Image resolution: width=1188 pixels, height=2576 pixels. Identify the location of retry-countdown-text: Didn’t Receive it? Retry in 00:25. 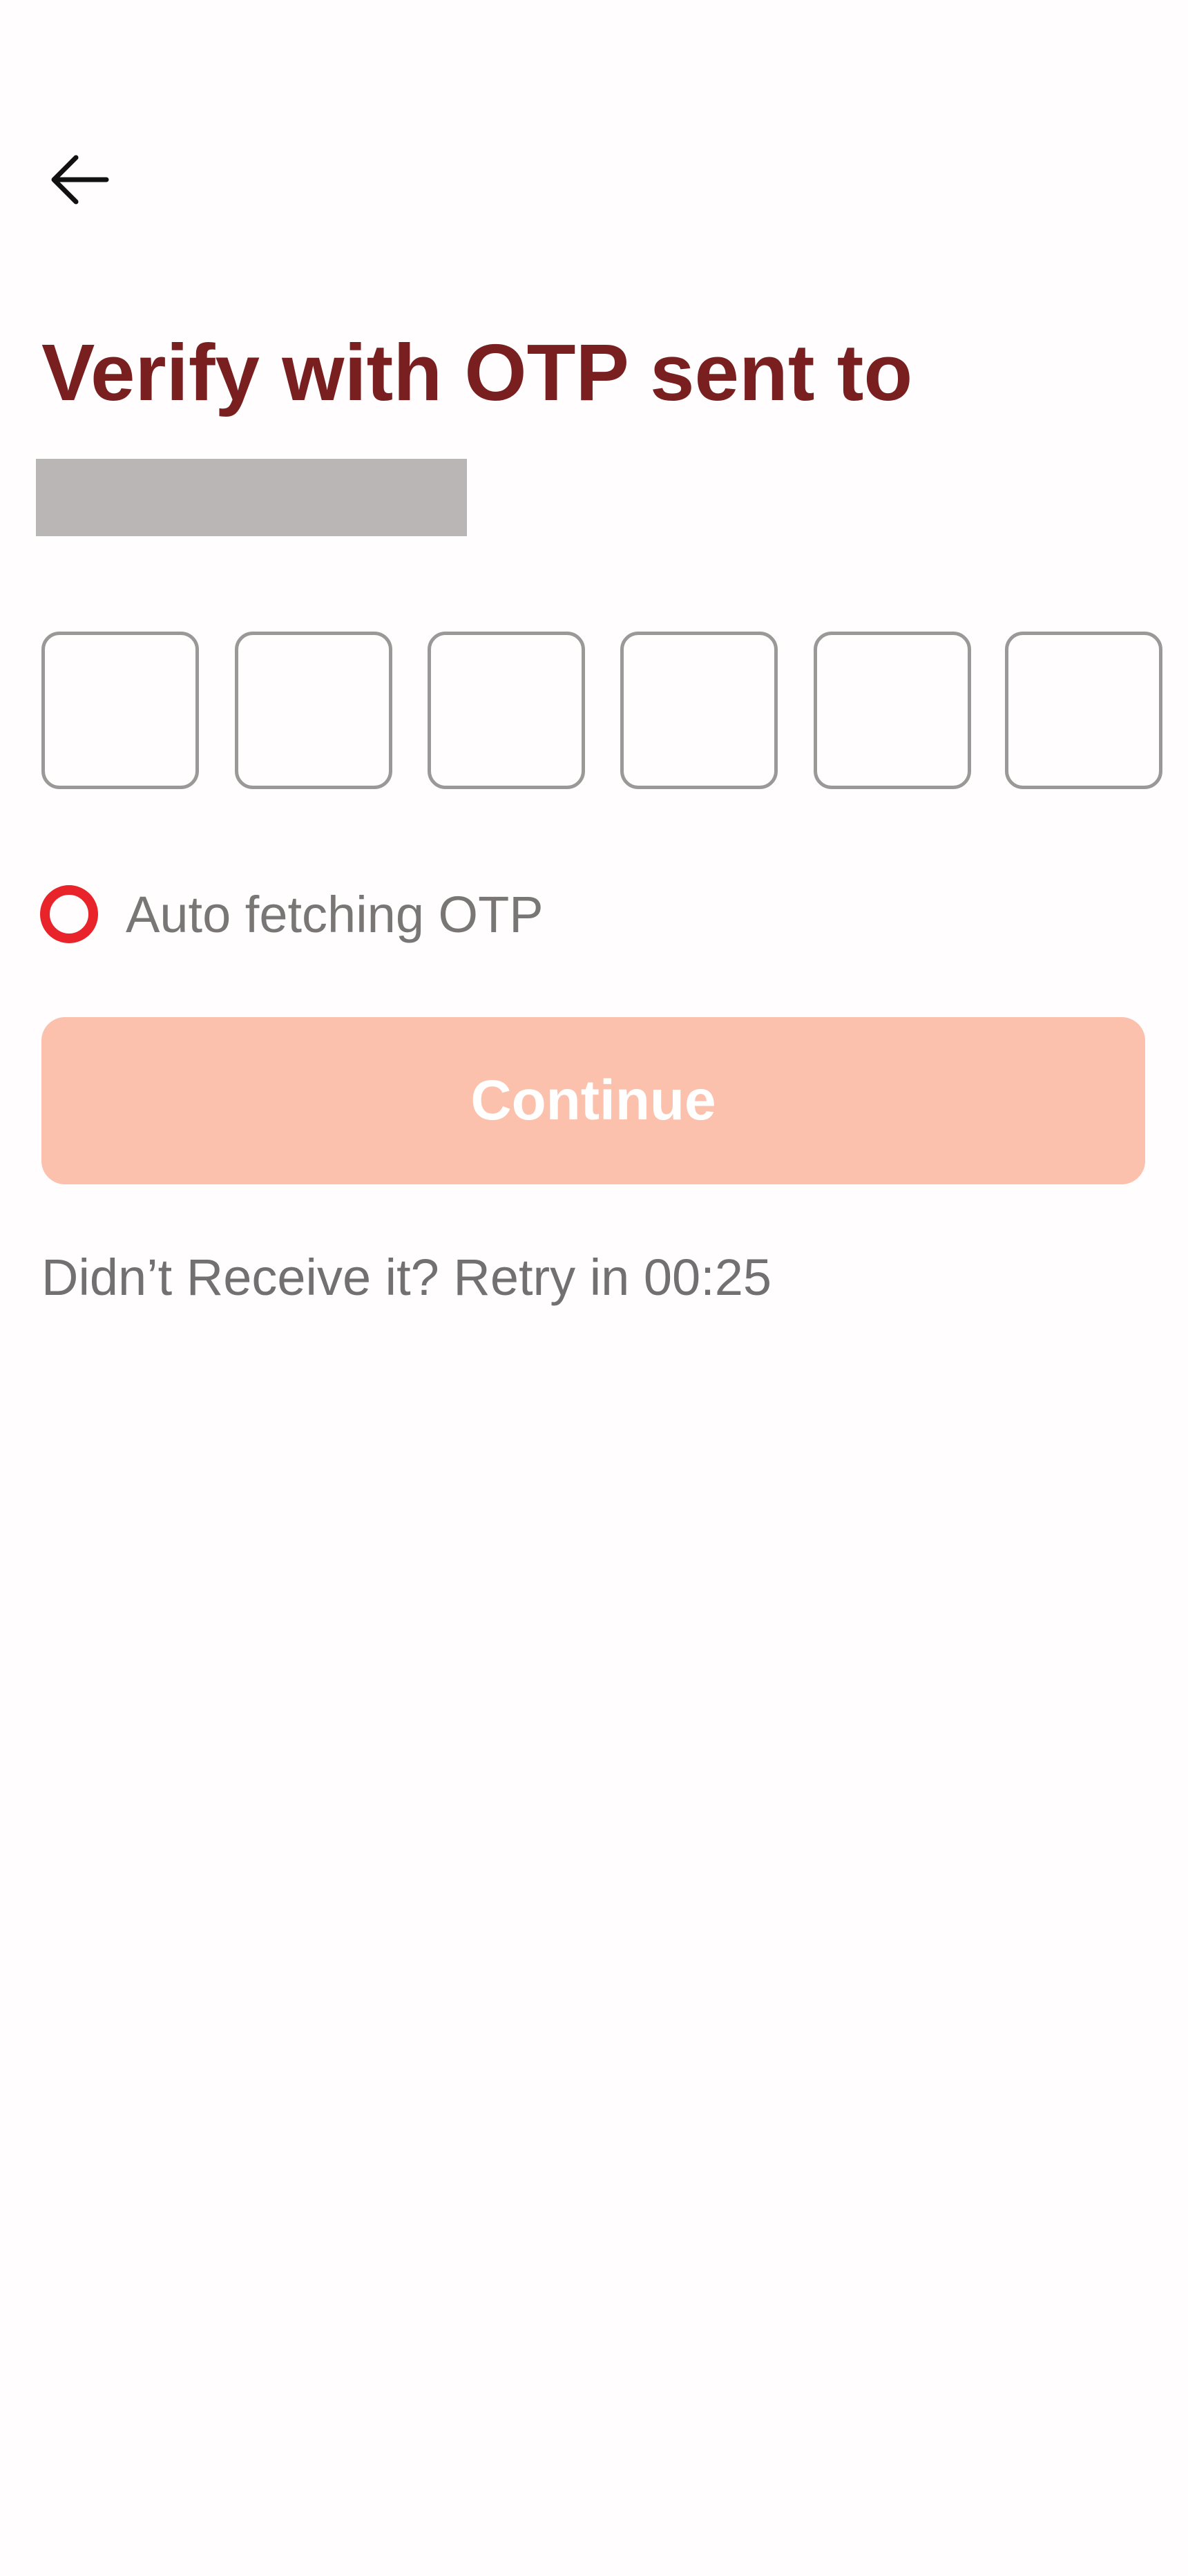
(406, 1277).